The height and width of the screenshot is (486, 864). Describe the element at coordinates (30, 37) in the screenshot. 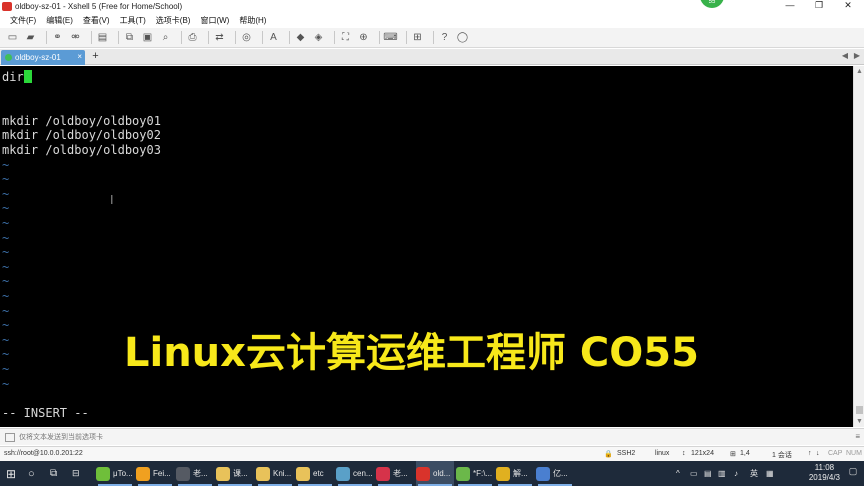

I see `open-folder-icon: ▰` at that location.